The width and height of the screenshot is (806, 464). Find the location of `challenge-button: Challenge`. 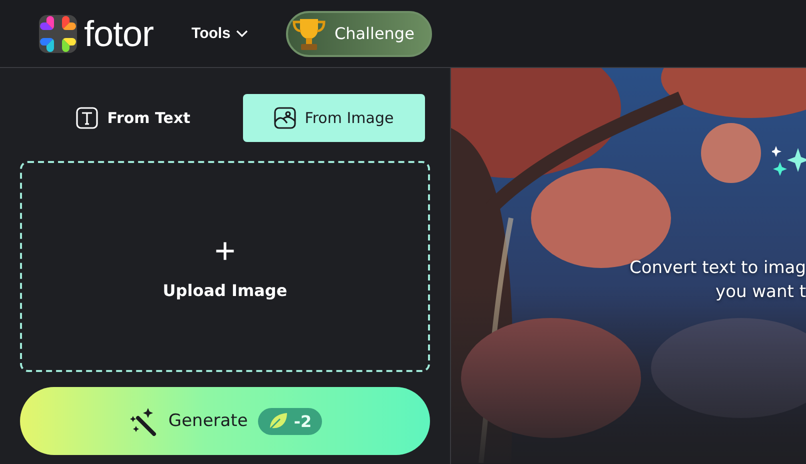

challenge-button: Challenge is located at coordinates (359, 33).